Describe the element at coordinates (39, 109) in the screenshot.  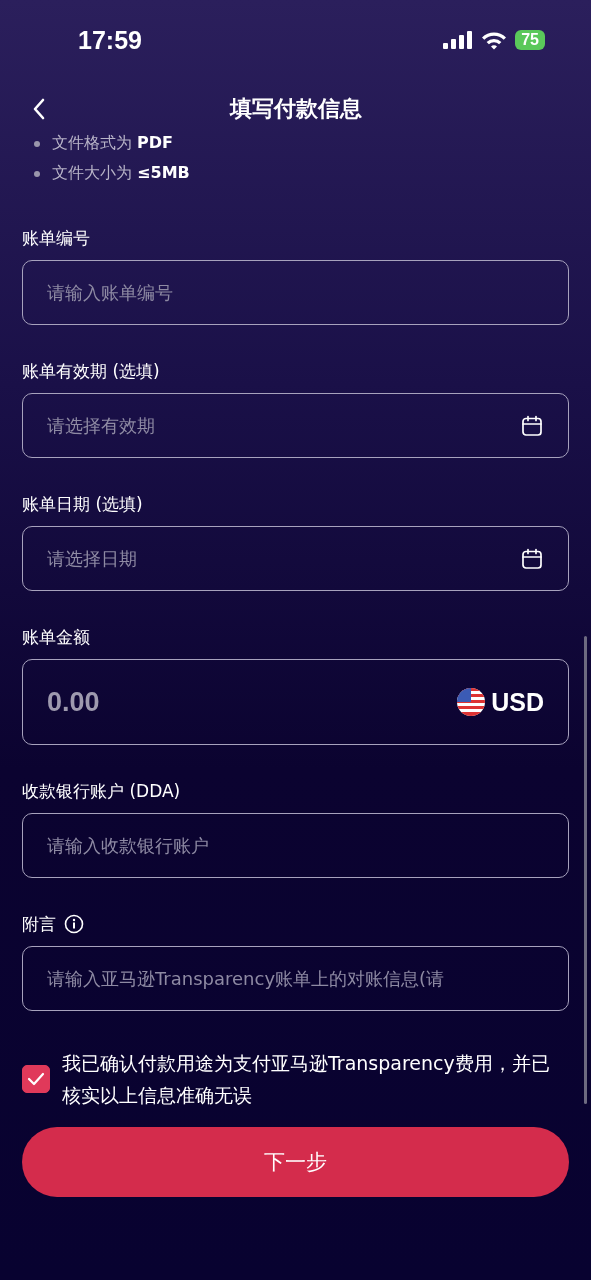
I see `back-icon` at that location.